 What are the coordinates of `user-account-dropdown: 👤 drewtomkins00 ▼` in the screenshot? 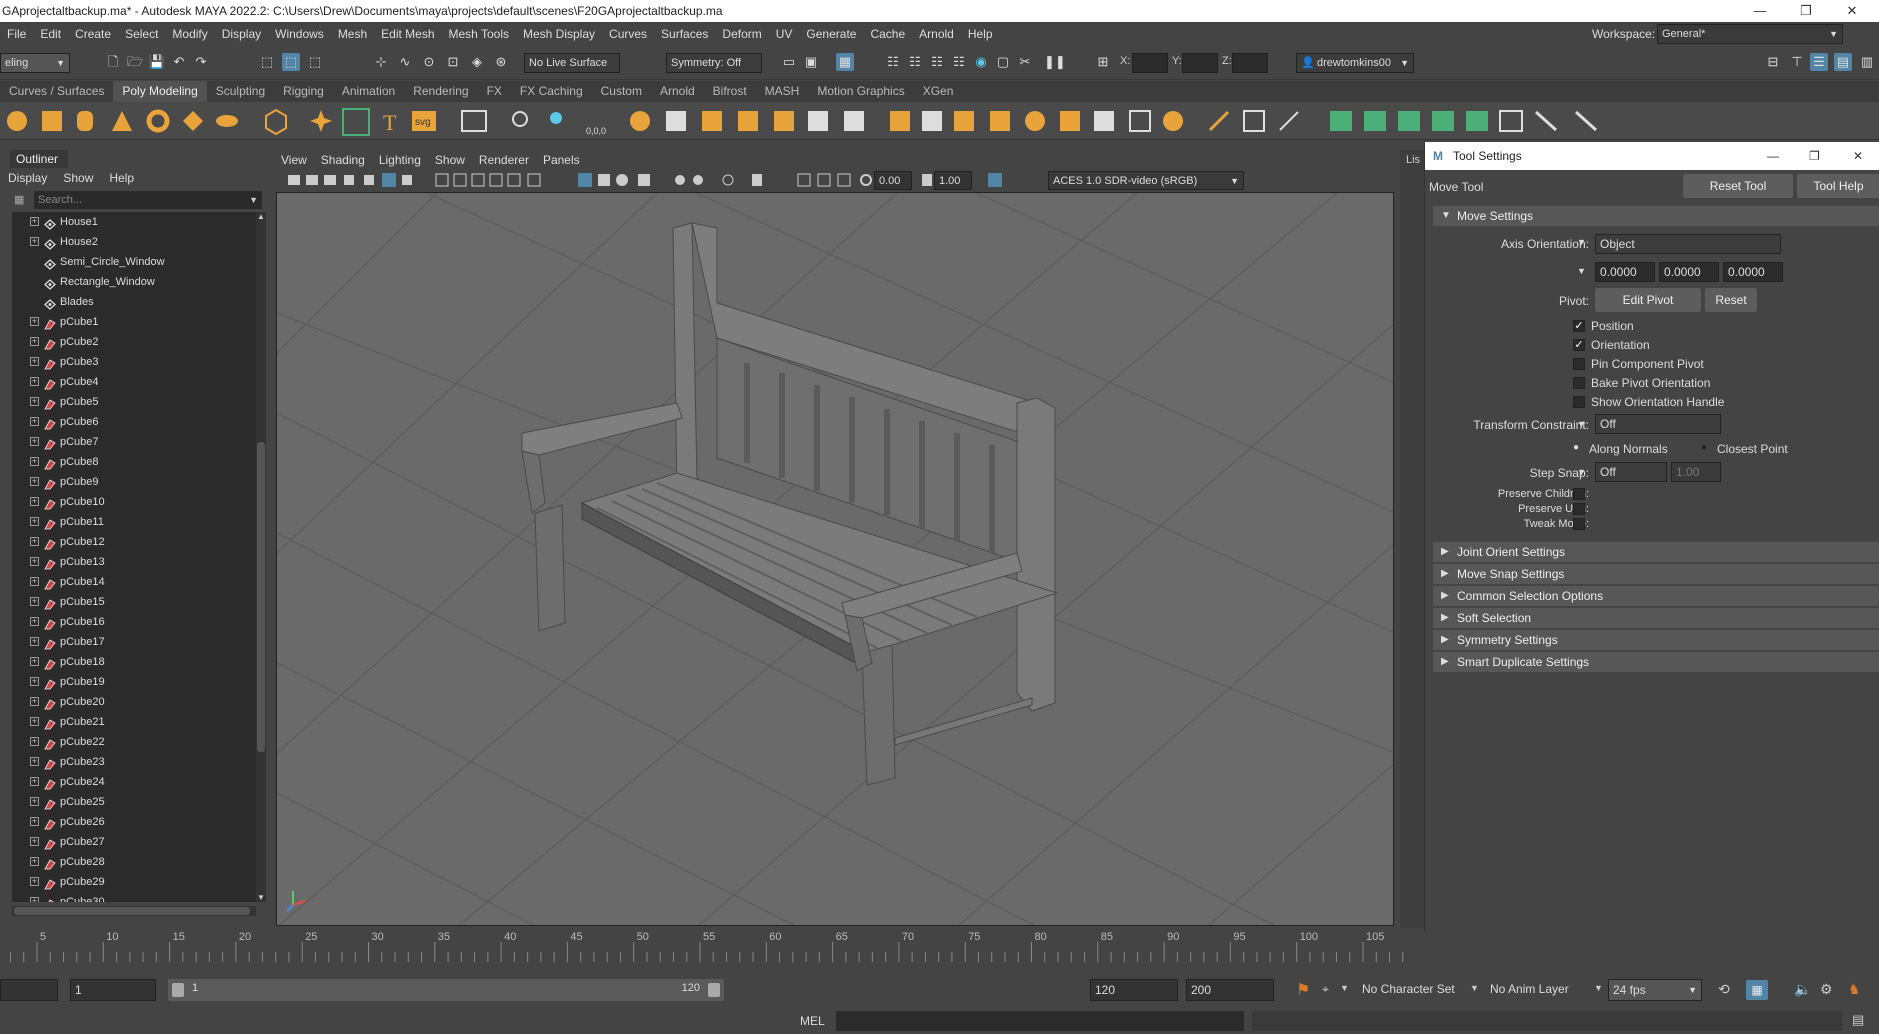 It's located at (1355, 63).